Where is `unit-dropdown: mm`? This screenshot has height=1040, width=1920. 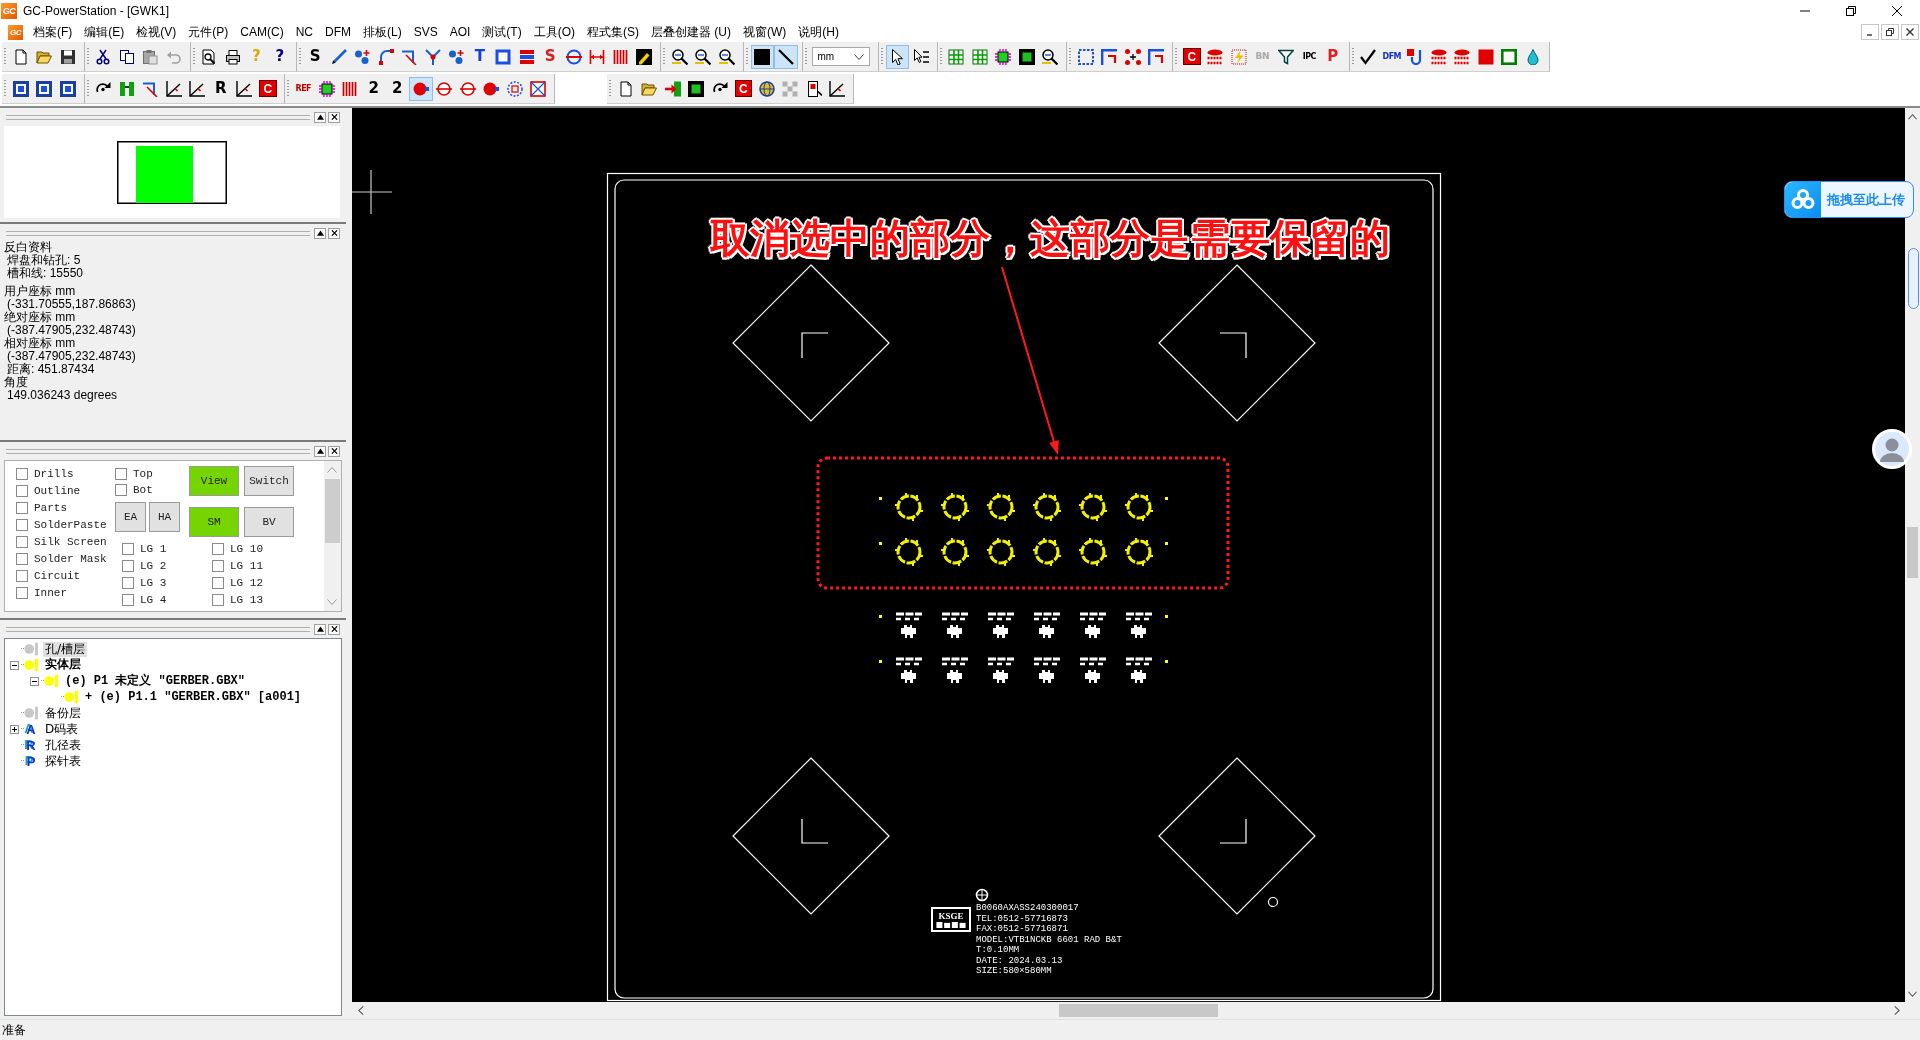
unit-dropdown: mm is located at coordinates (840, 56).